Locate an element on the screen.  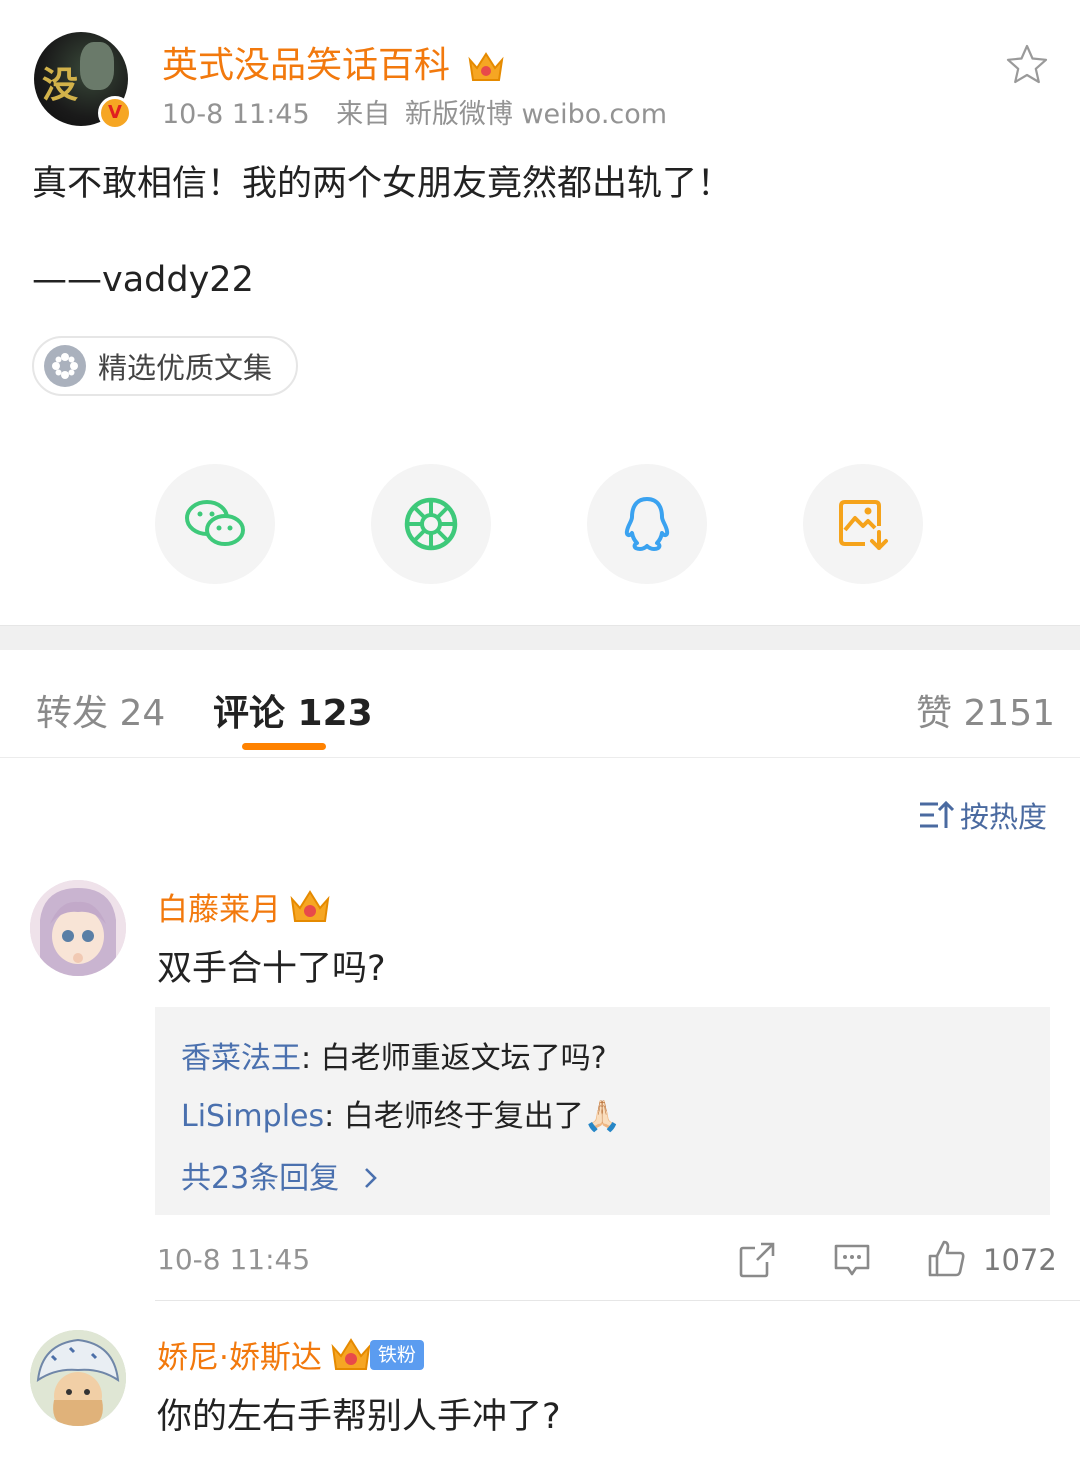
avatar-figure is located at coordinates (97, 66).